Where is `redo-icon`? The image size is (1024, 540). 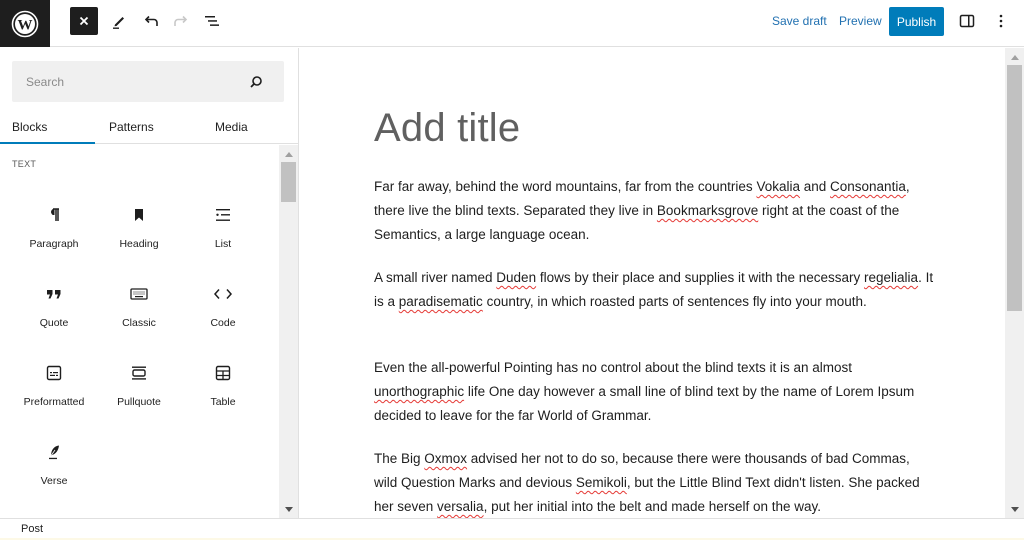
redo-icon is located at coordinates (181, 20).